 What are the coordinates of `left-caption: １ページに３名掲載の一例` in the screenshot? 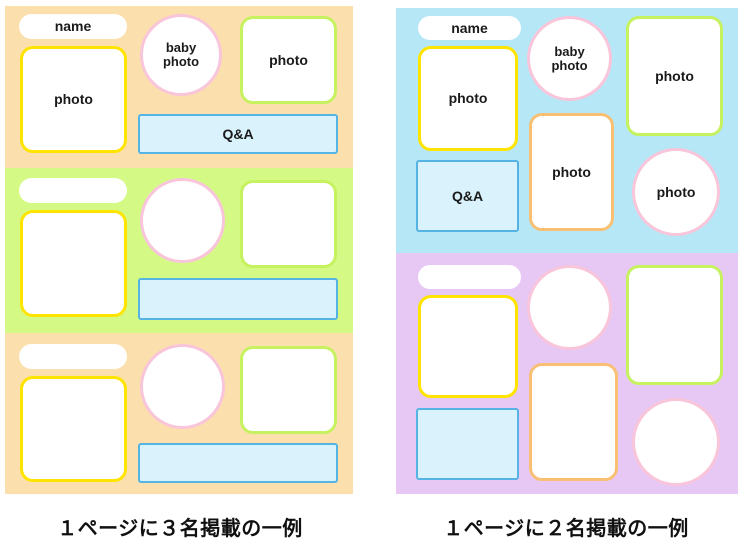 It's located at (180, 529).